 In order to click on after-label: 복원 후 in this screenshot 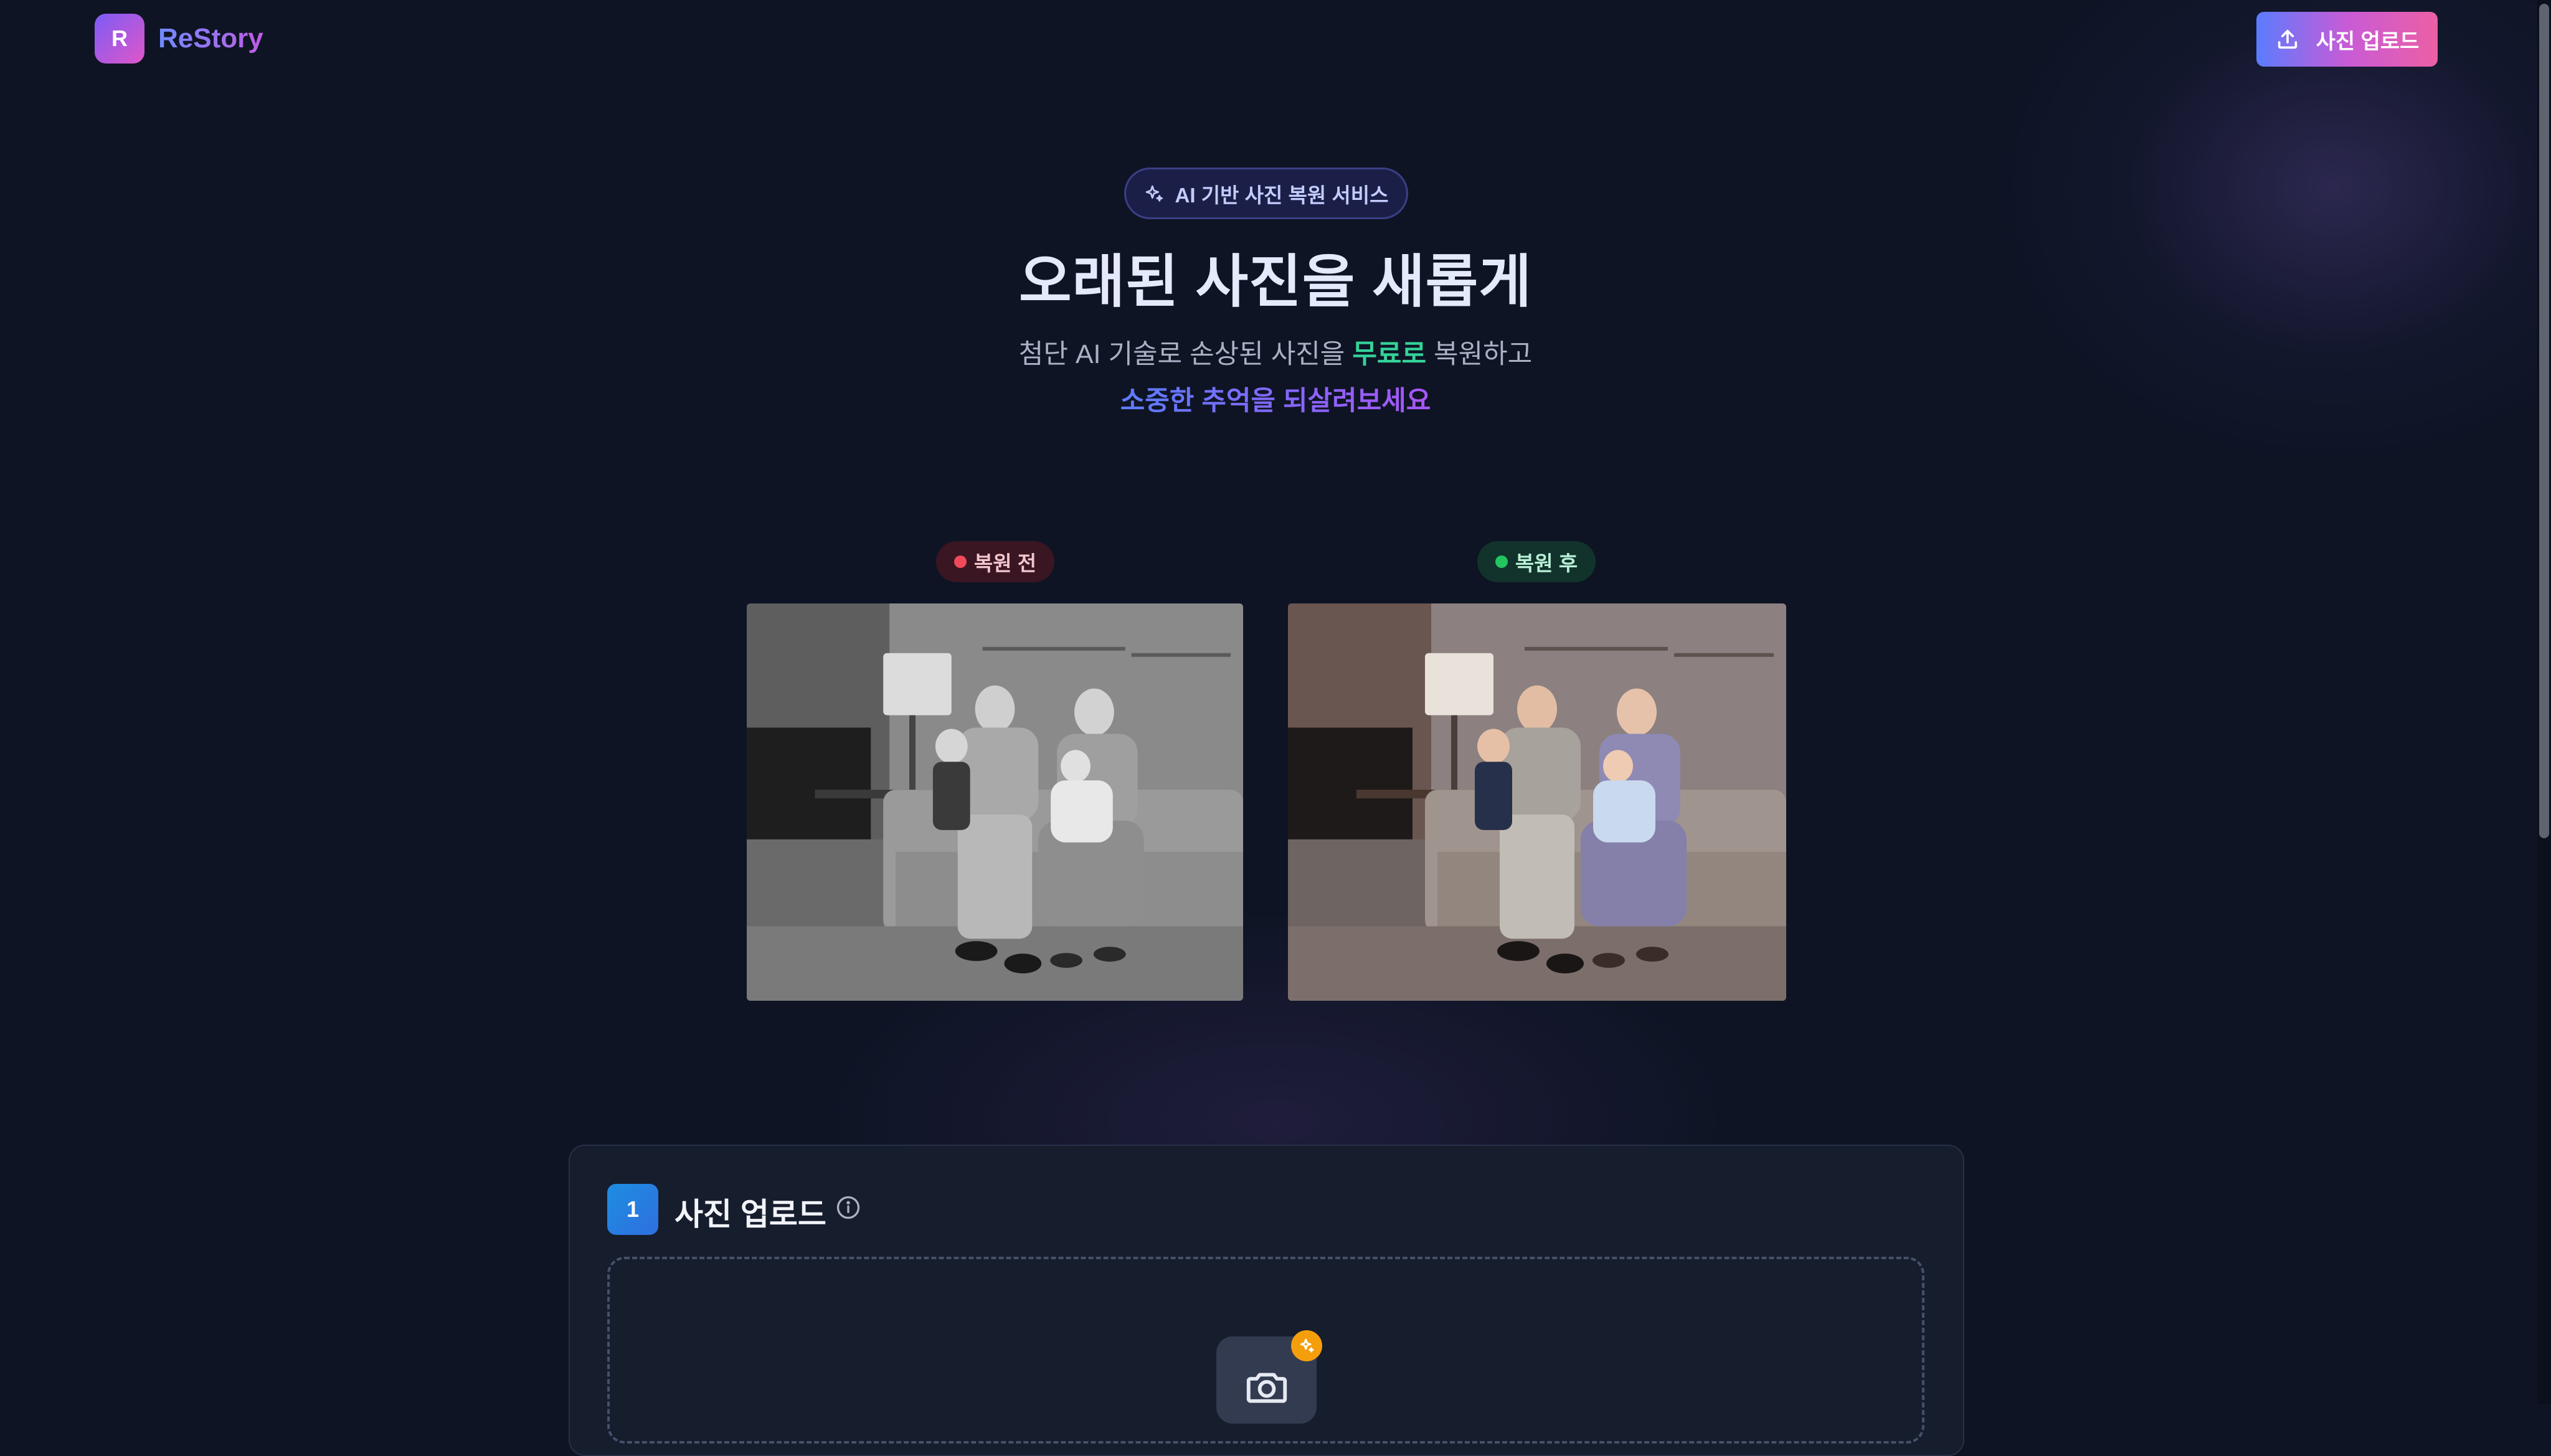, I will do `click(1546, 563)`.